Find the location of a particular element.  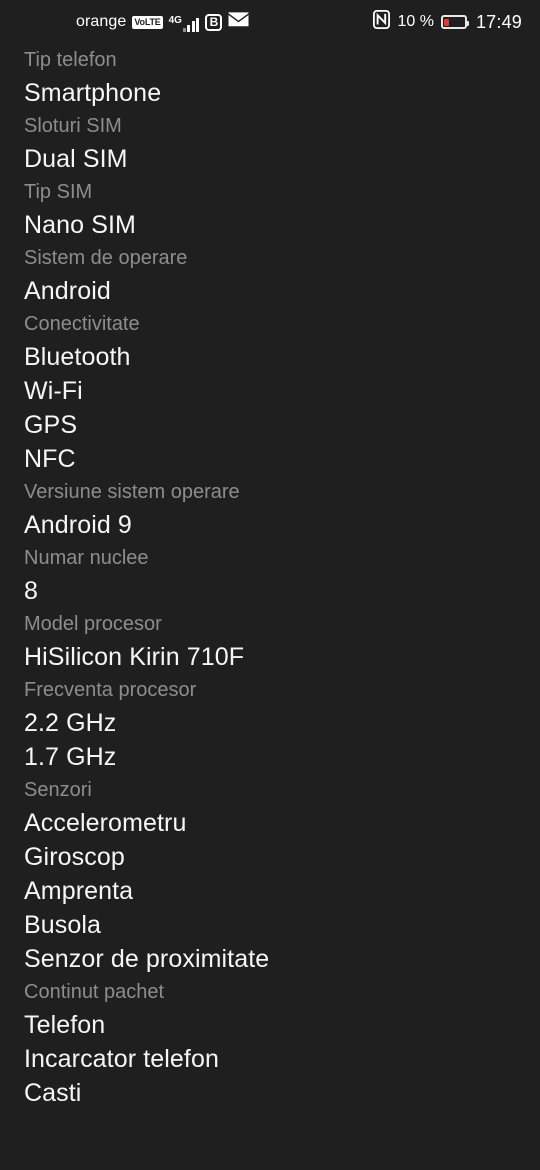

spec-value: Smartphone is located at coordinates (93, 93).